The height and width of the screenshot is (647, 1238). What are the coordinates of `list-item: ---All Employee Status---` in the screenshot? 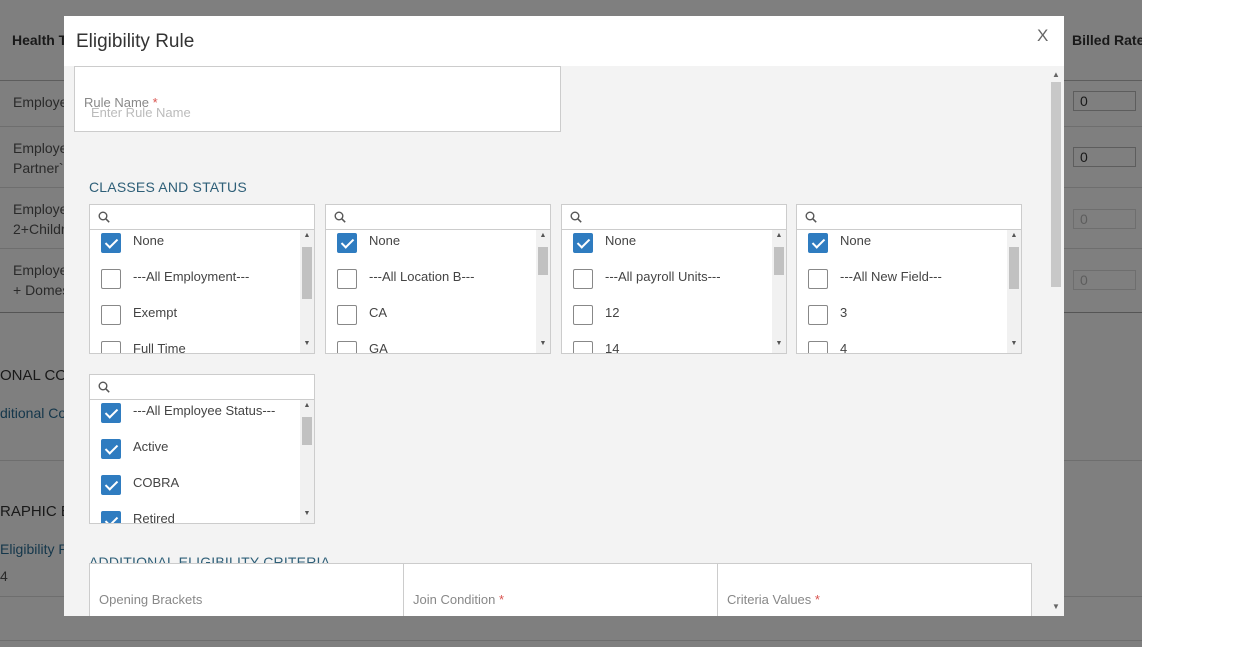 It's located at (195, 416).